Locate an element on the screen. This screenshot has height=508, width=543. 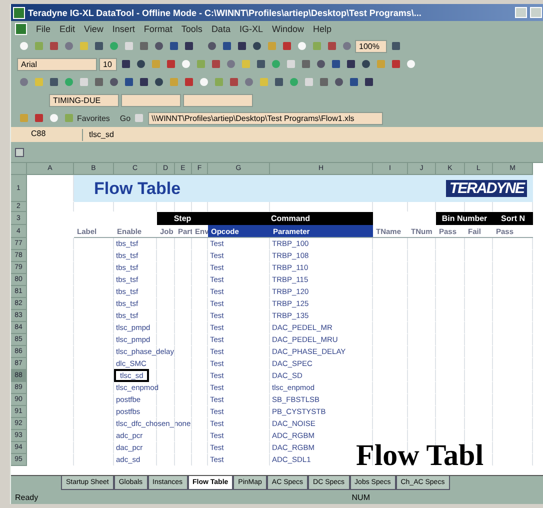
app-icon is located at coordinates (19, 12).